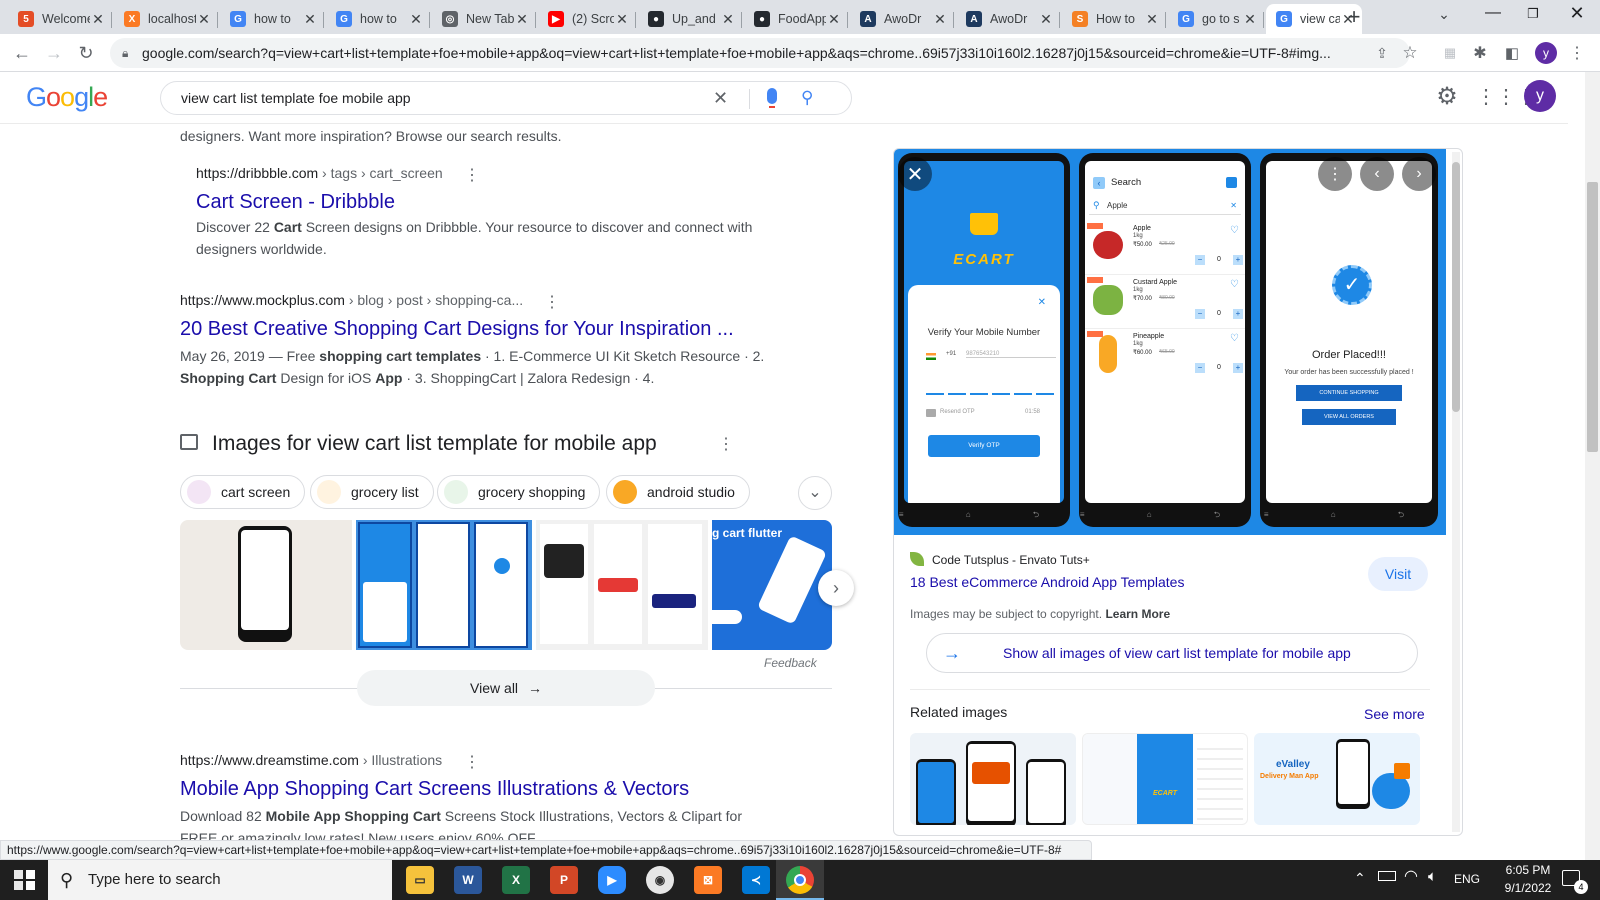 This screenshot has width=1600, height=900. I want to click on google-logo: Google, so click(67, 97).